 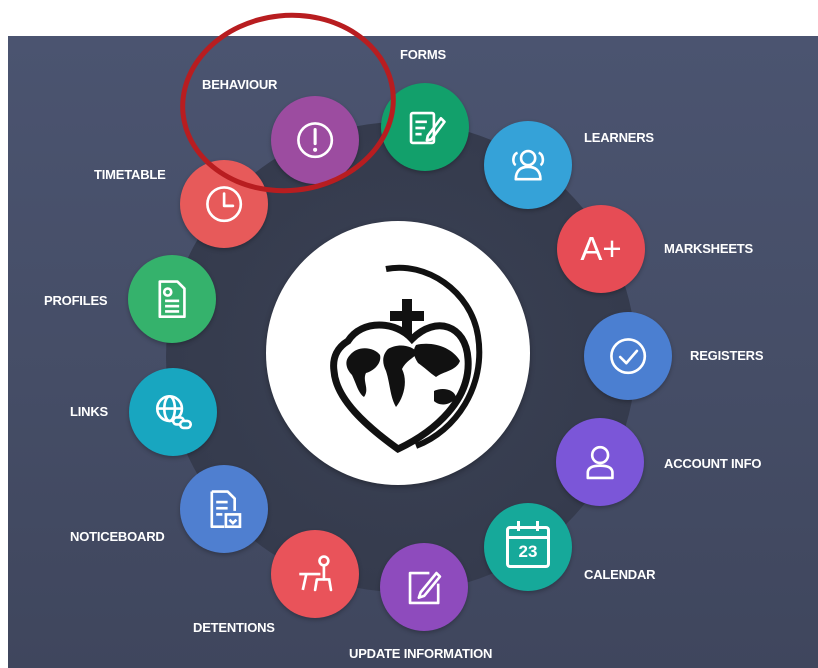 I want to click on calendar-label: CALENDAR, so click(x=620, y=574).